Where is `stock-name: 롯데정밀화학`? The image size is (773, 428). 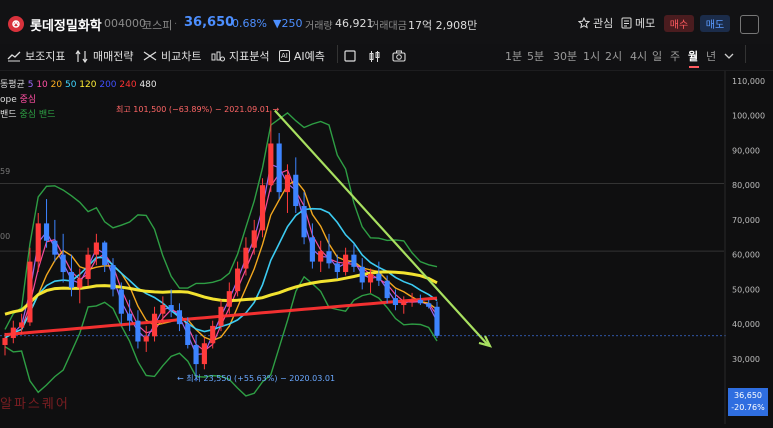 stock-name: 롯데정밀화학 is located at coordinates (66, 24).